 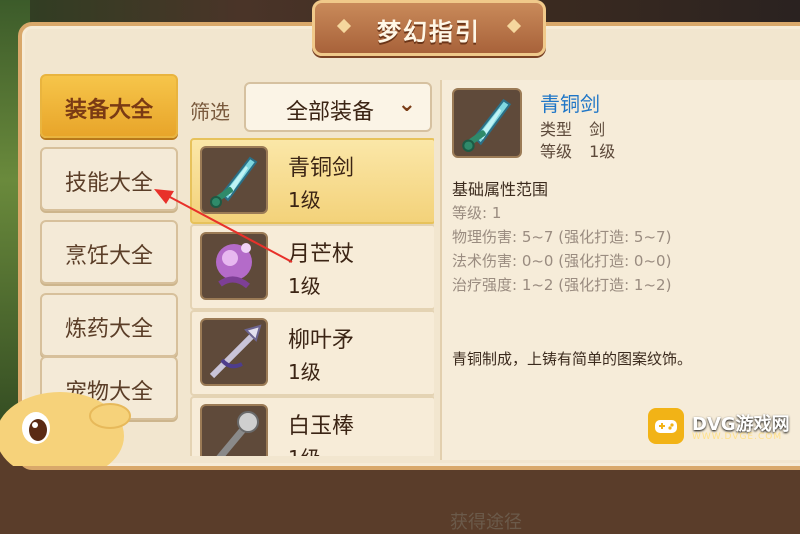 What do you see at coordinates (597, 129) in the screenshot?
I see `detail-type-value: 剑` at bounding box center [597, 129].